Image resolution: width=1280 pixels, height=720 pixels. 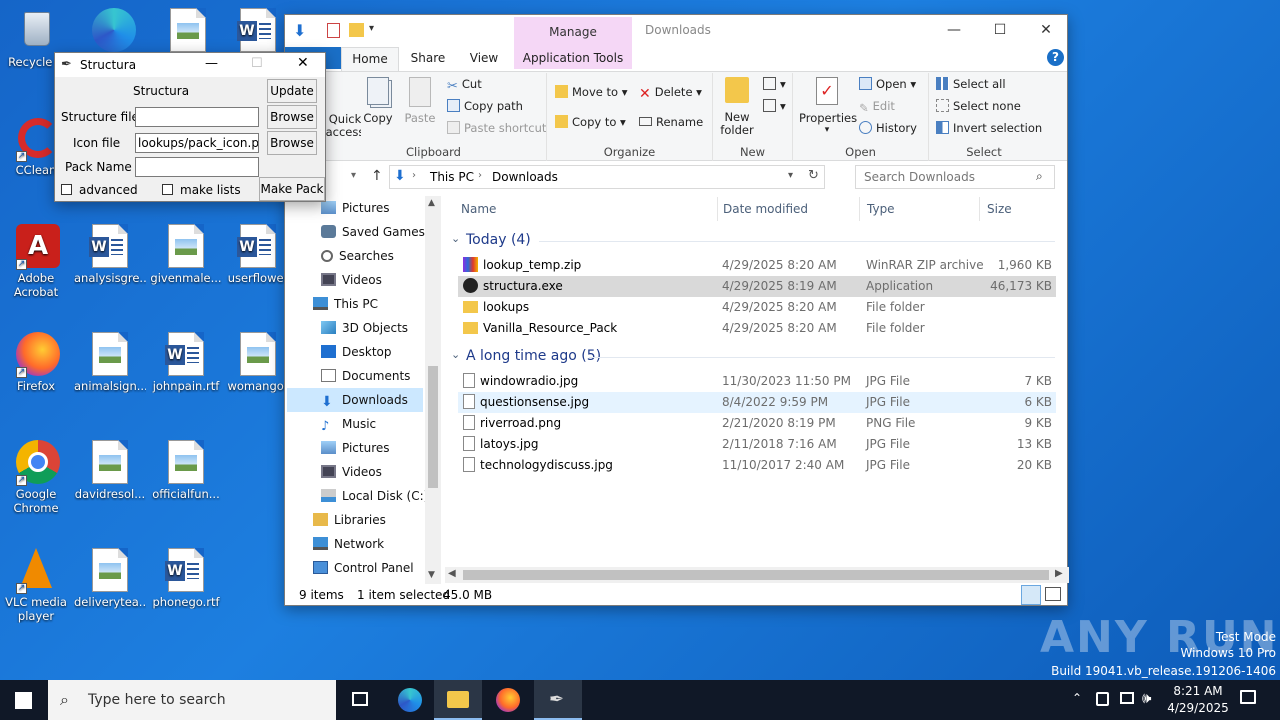 I want to click on horizontal-scrollbar: ◀ ▶, so click(x=757, y=575).